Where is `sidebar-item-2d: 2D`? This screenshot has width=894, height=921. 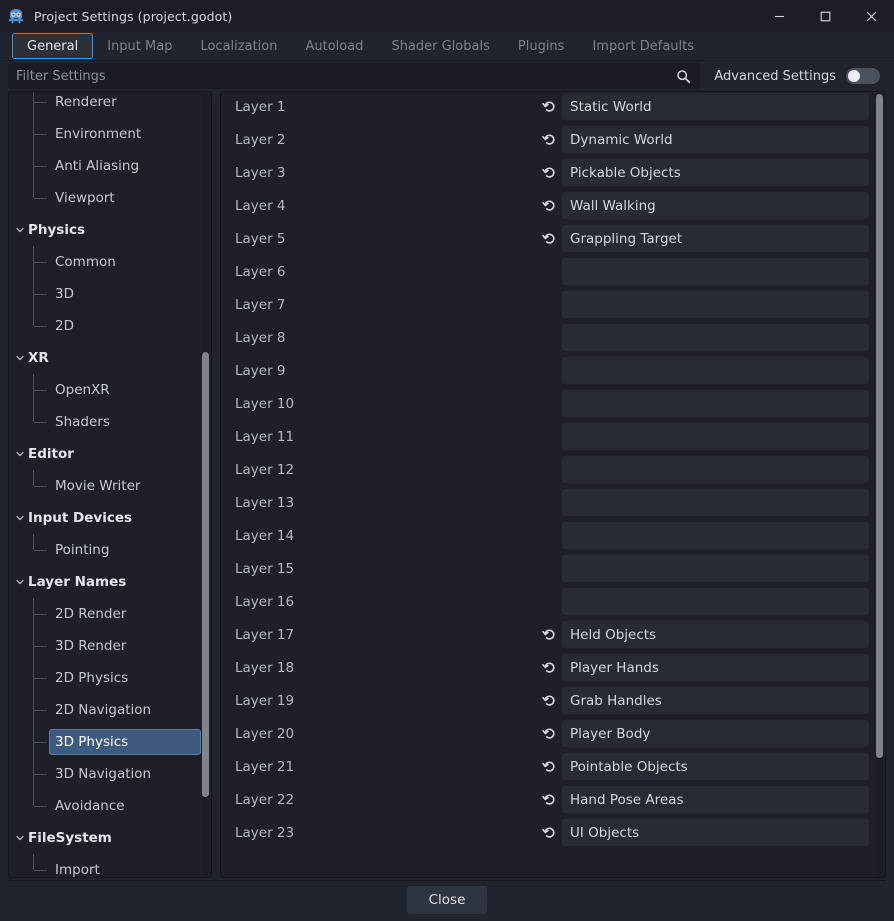
sidebar-item-2d: 2D is located at coordinates (110, 326).